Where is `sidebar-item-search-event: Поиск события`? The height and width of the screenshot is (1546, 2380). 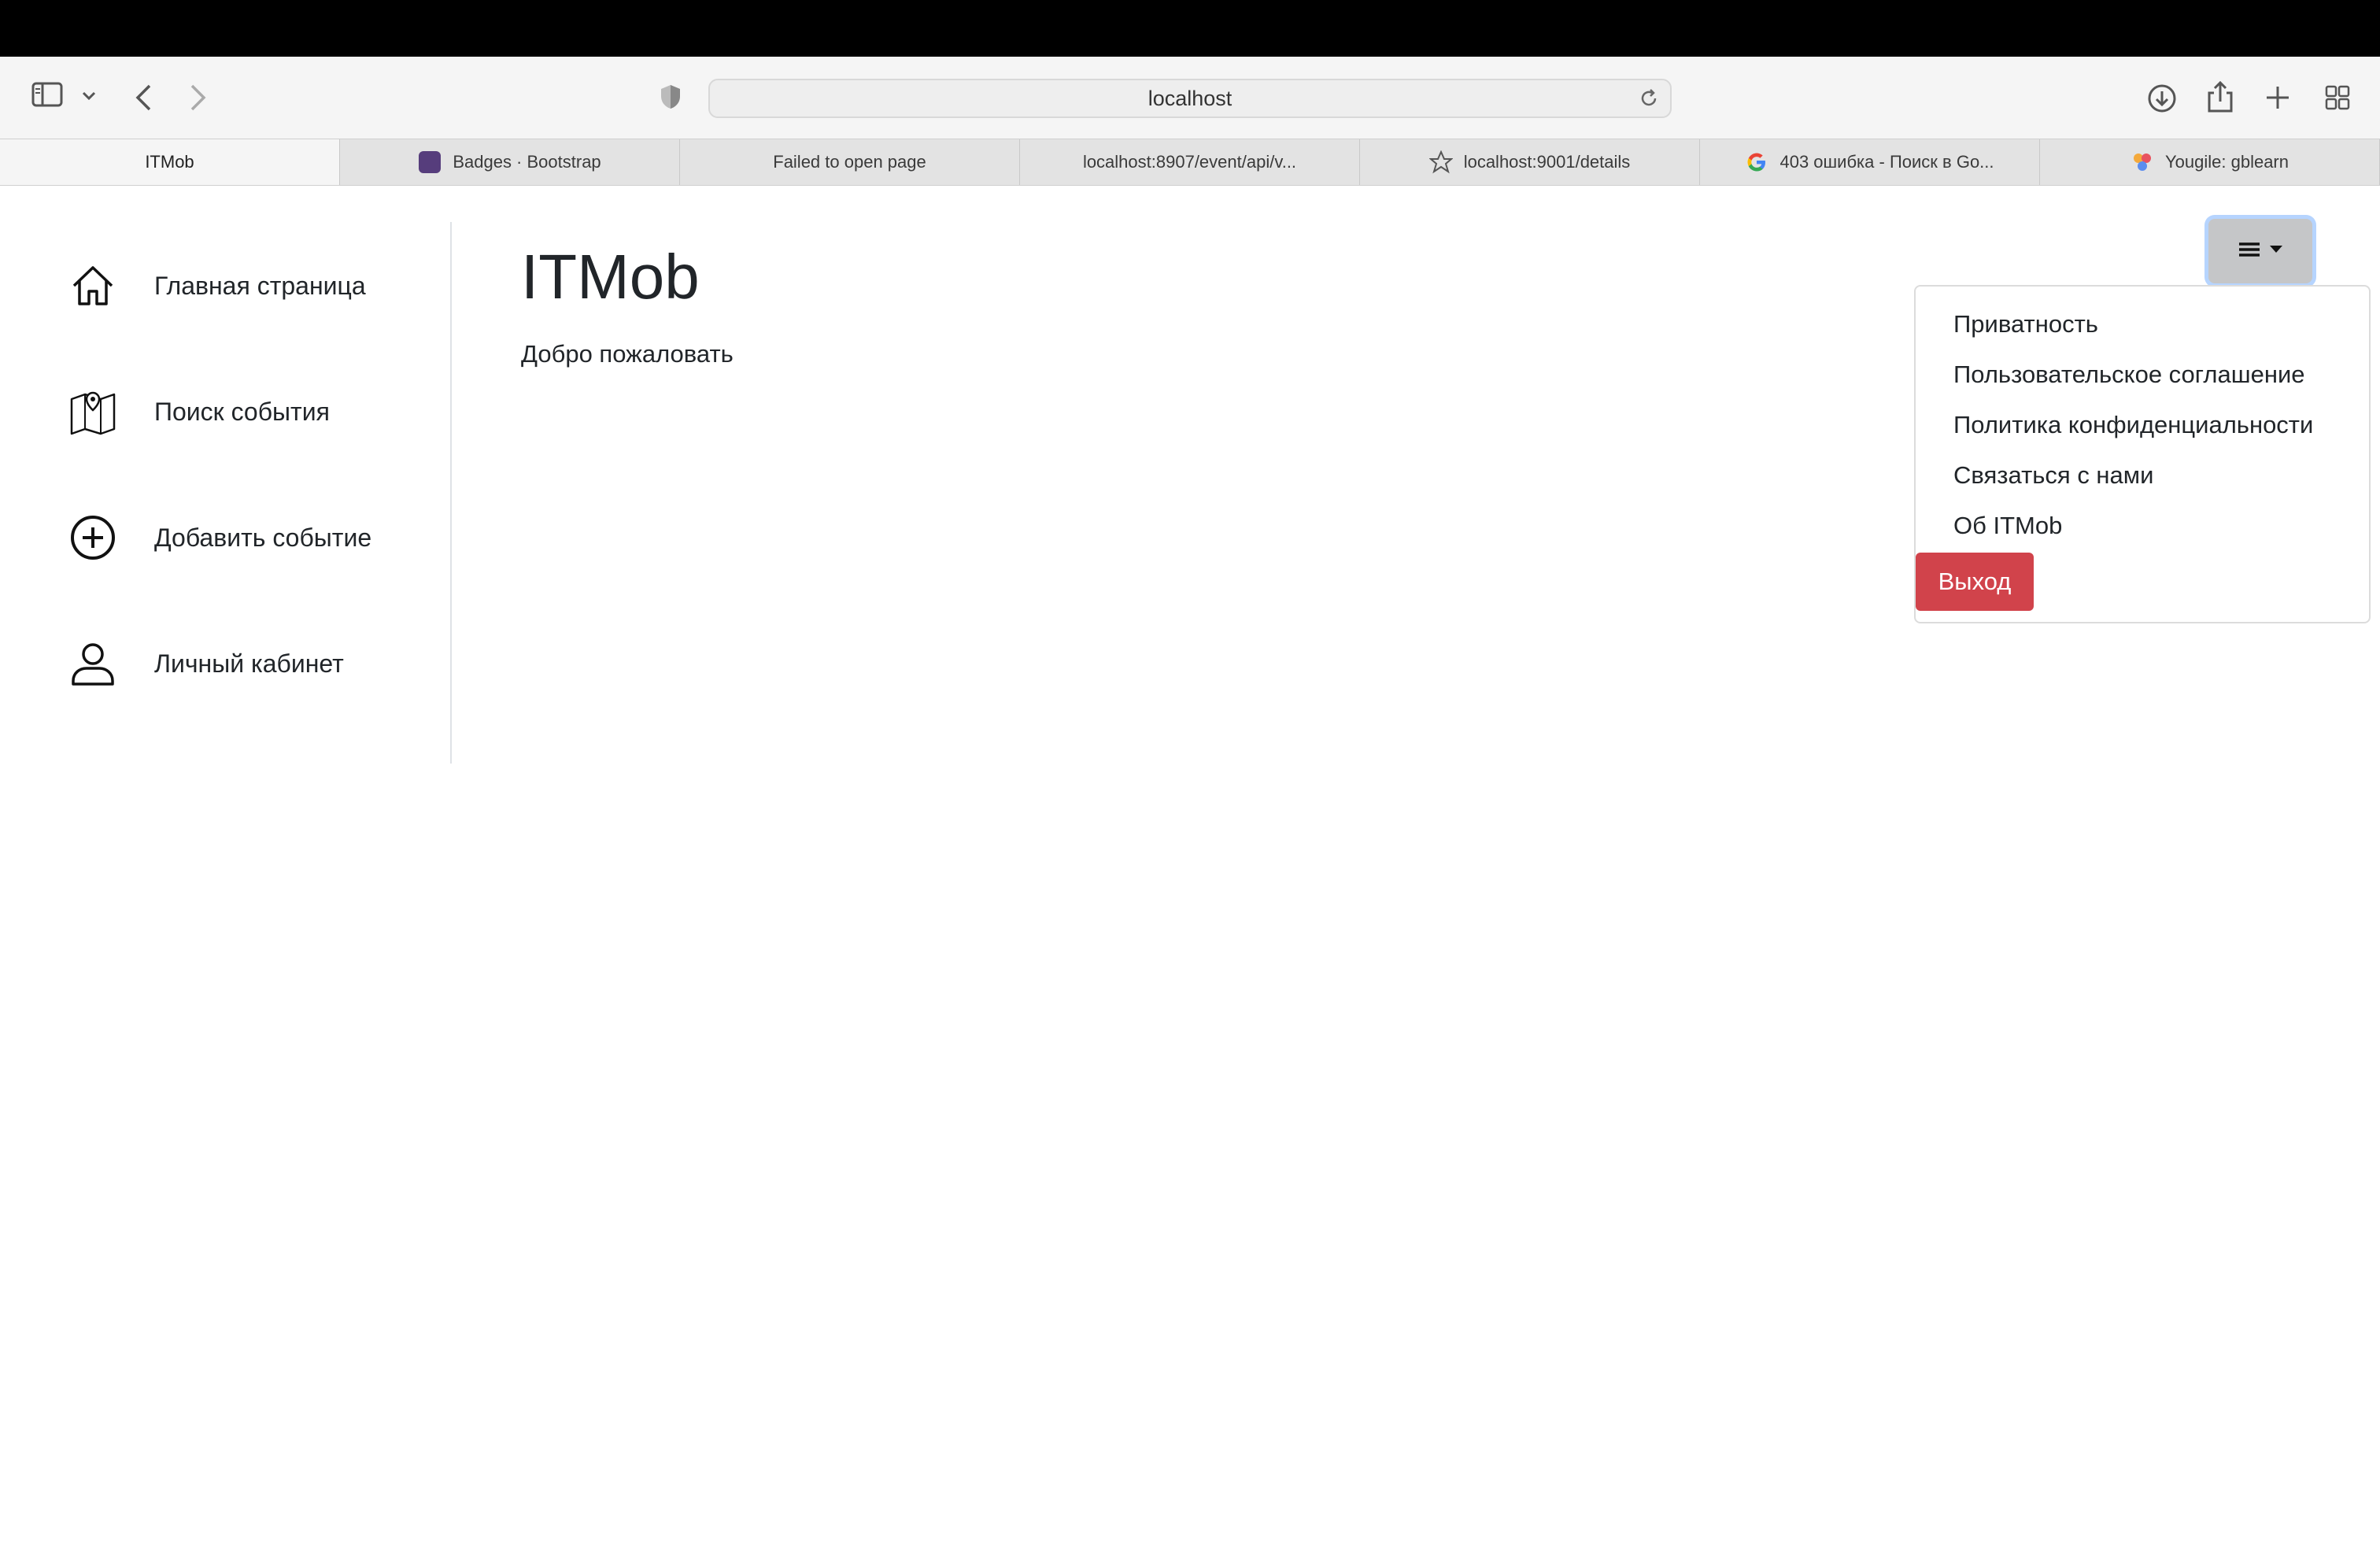
sidebar-item-search-event: Поиск события is located at coordinates (250, 412).